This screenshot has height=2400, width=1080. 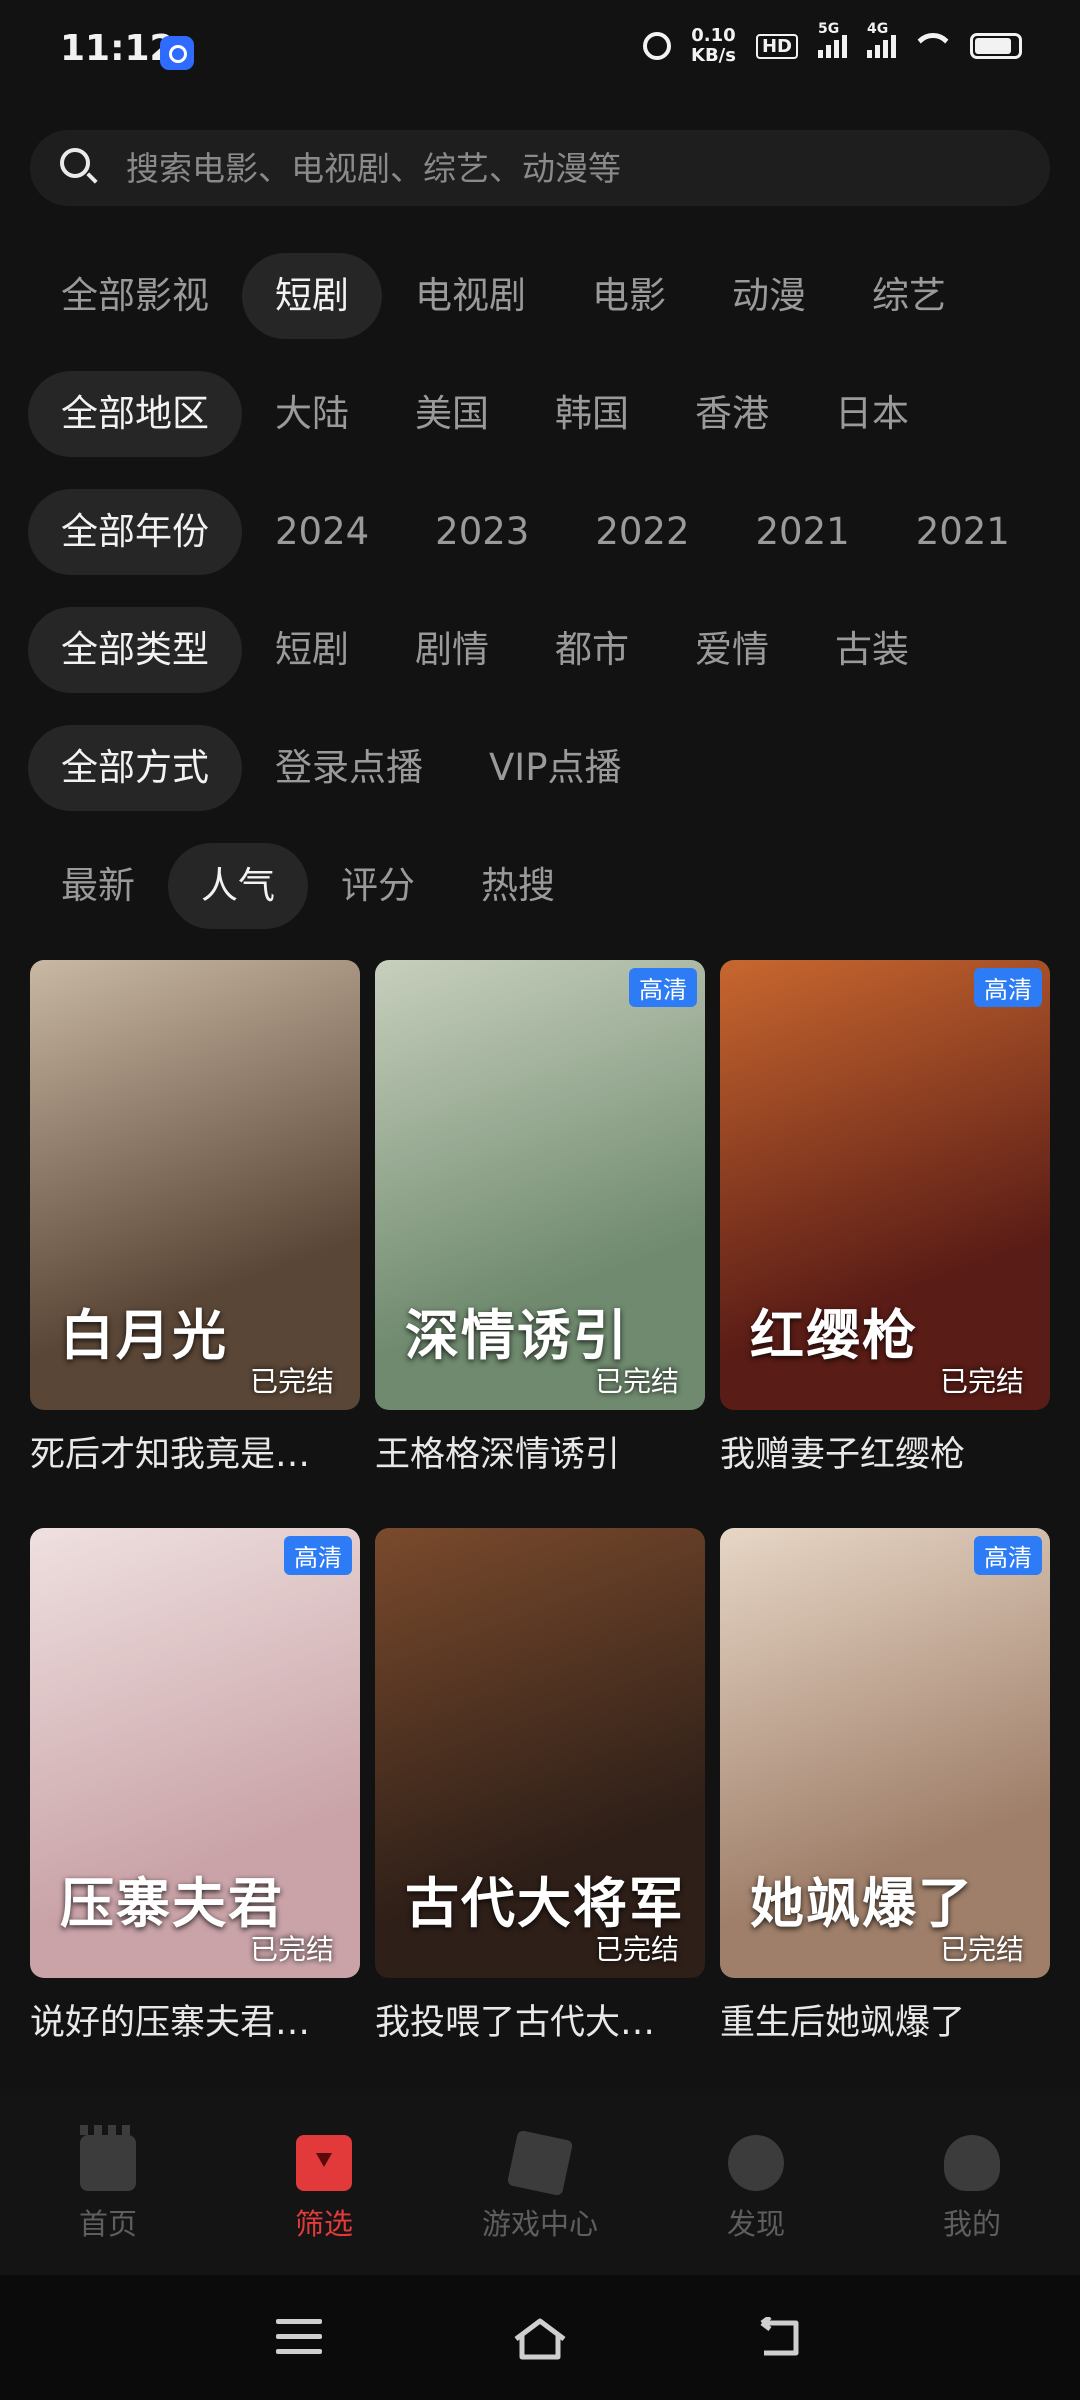 I want to click on genre-chip: 短剧, so click(x=312, y=650).